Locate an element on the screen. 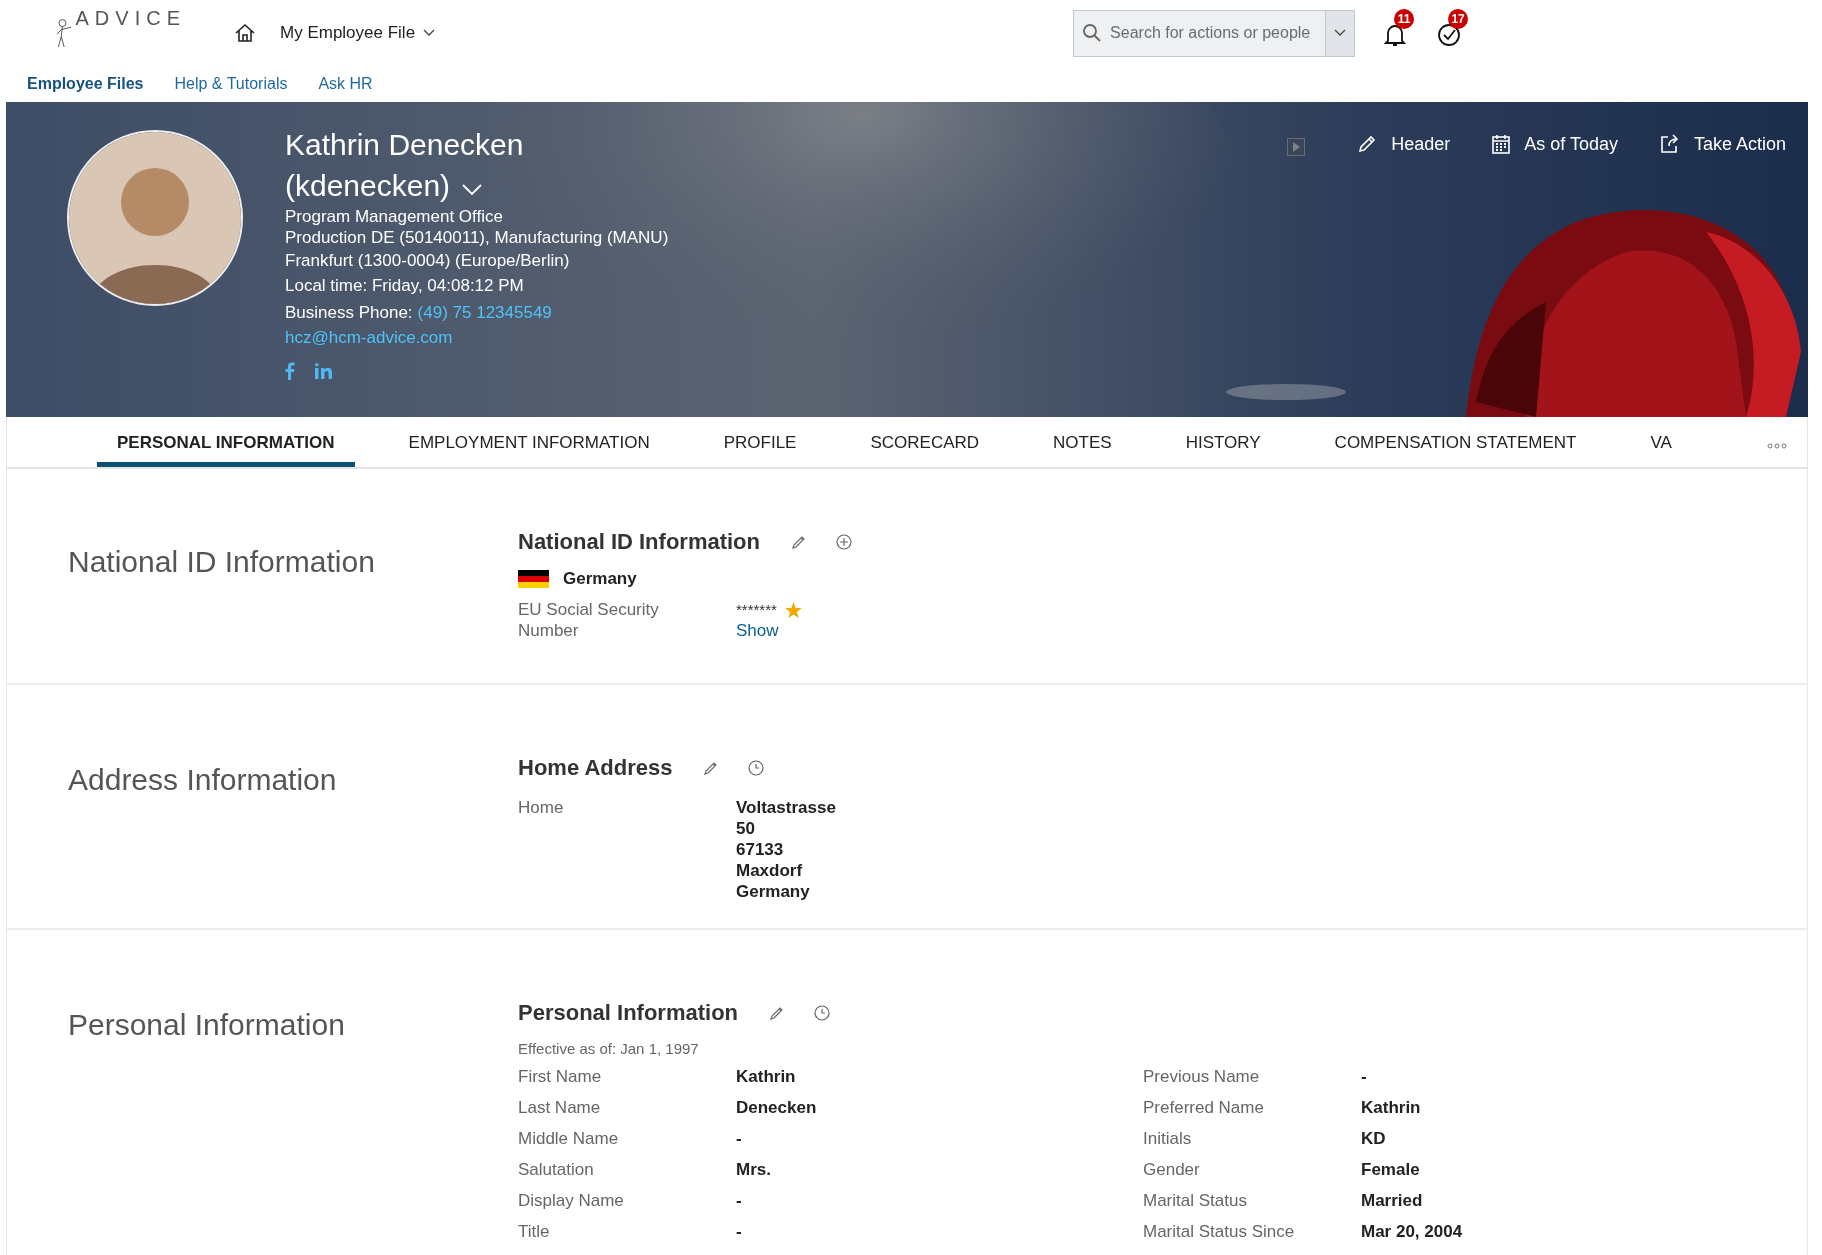  section-title: National ID Information is located at coordinates (221, 562).